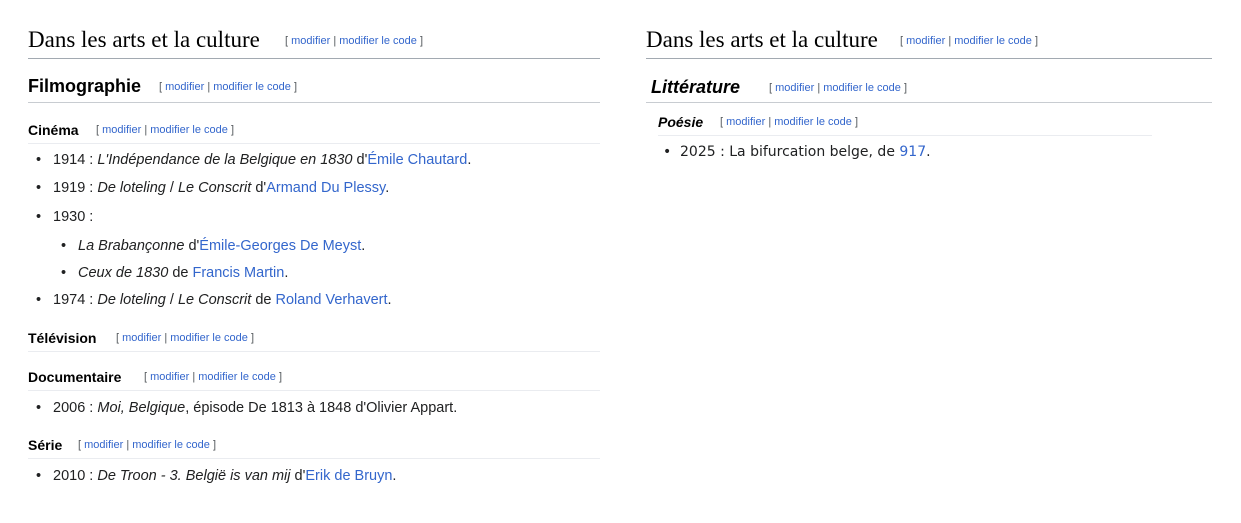 The image size is (1241, 523). Describe the element at coordinates (85, 86) in the screenshot. I see `filmographie-title: Filmographie` at that location.